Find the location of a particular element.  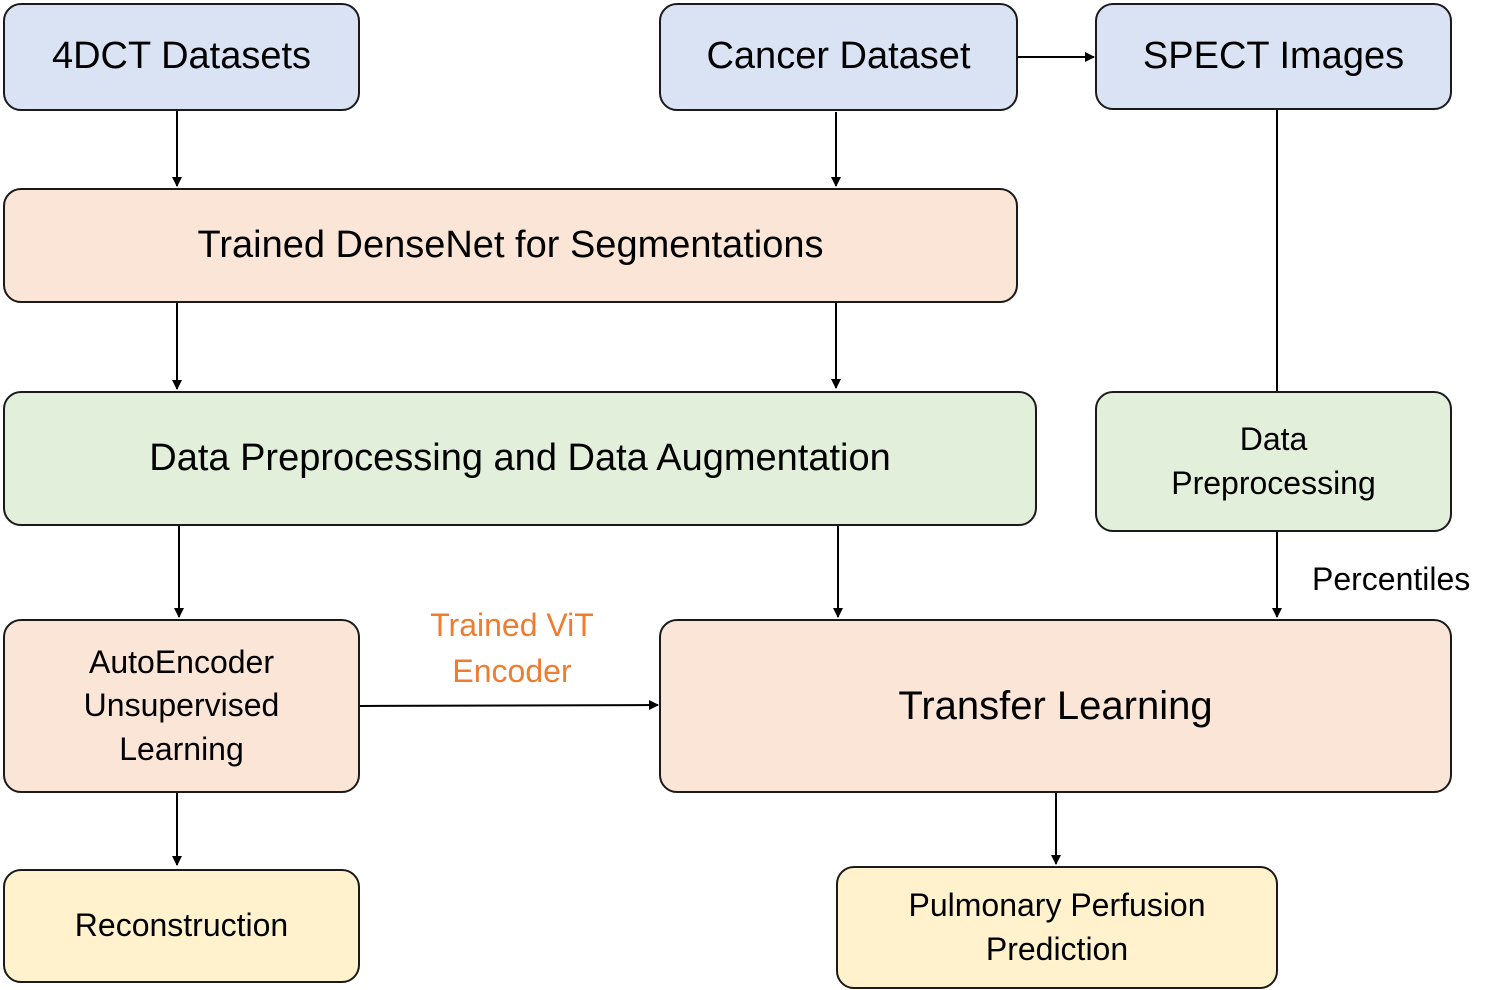

node-spect-images: SPECT Images is located at coordinates (1273, 56).